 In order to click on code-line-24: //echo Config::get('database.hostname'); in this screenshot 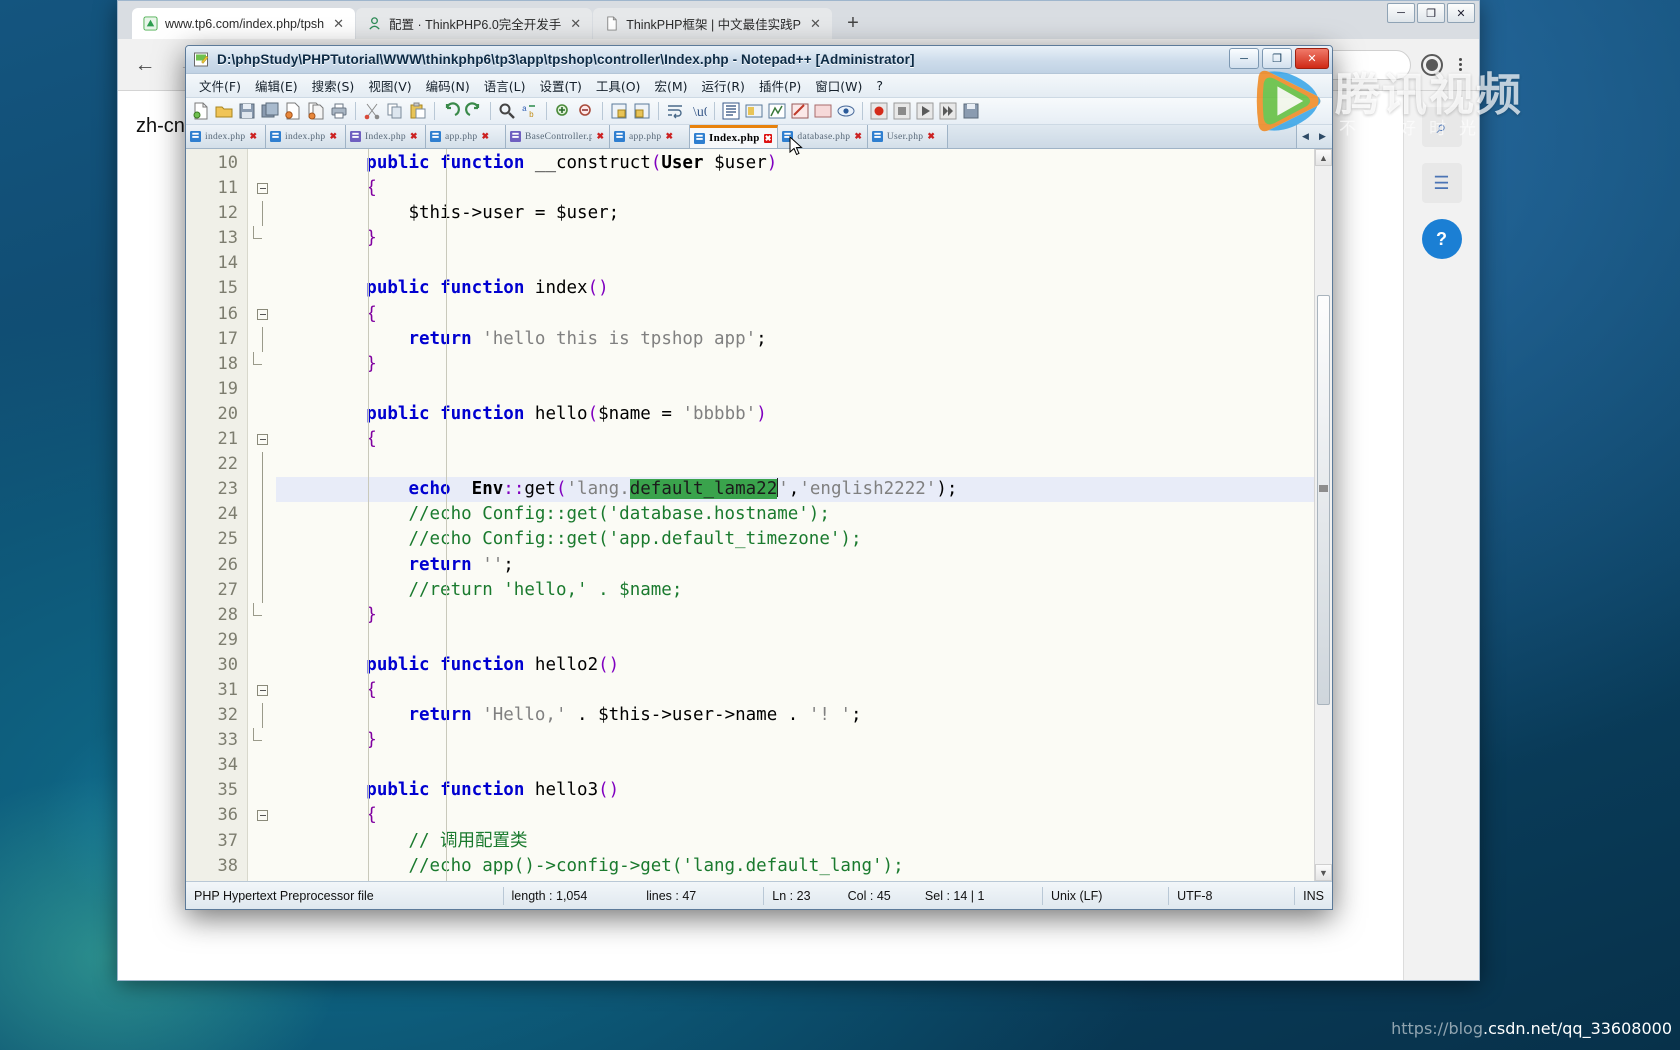, I will do `click(795, 514)`.